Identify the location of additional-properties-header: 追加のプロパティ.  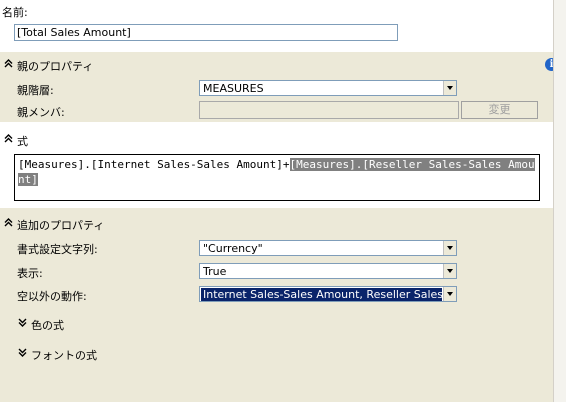
(276, 225).